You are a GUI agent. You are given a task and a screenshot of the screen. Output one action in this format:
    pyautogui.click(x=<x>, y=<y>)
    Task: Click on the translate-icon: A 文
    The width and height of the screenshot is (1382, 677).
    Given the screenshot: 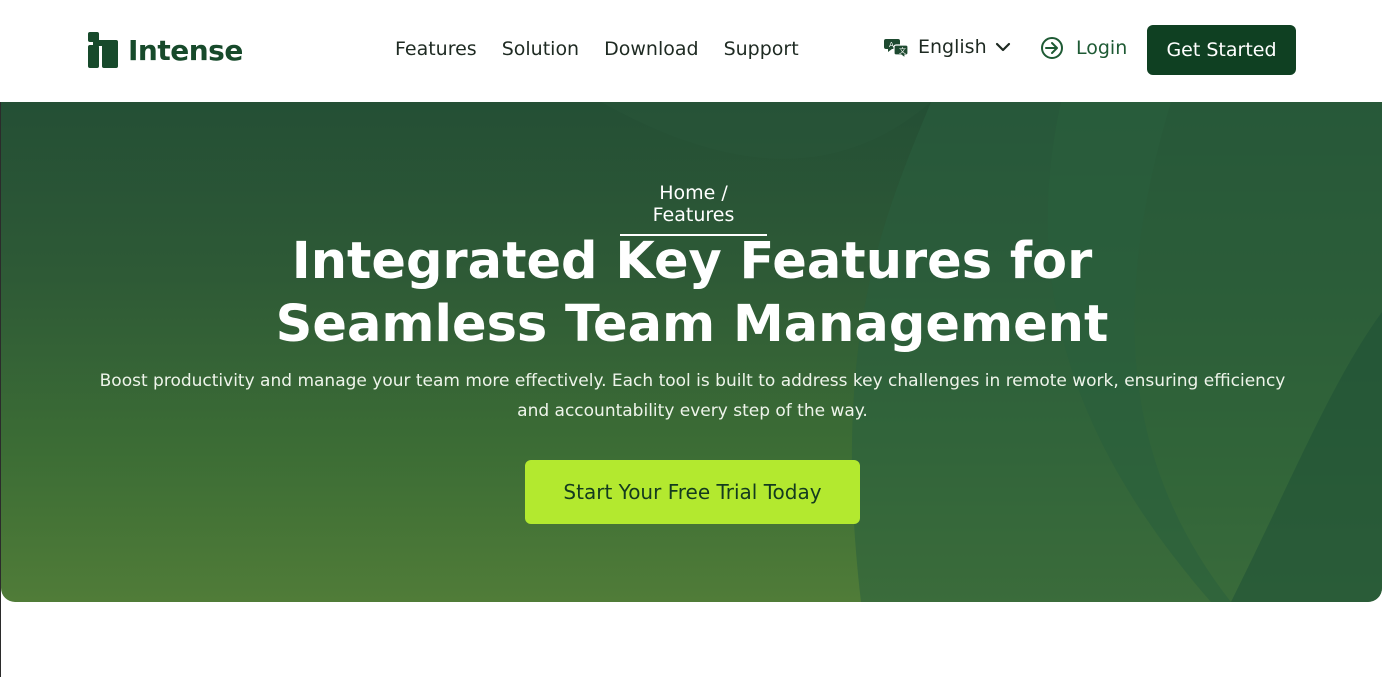 What is the action you would take?
    pyautogui.click(x=896, y=48)
    